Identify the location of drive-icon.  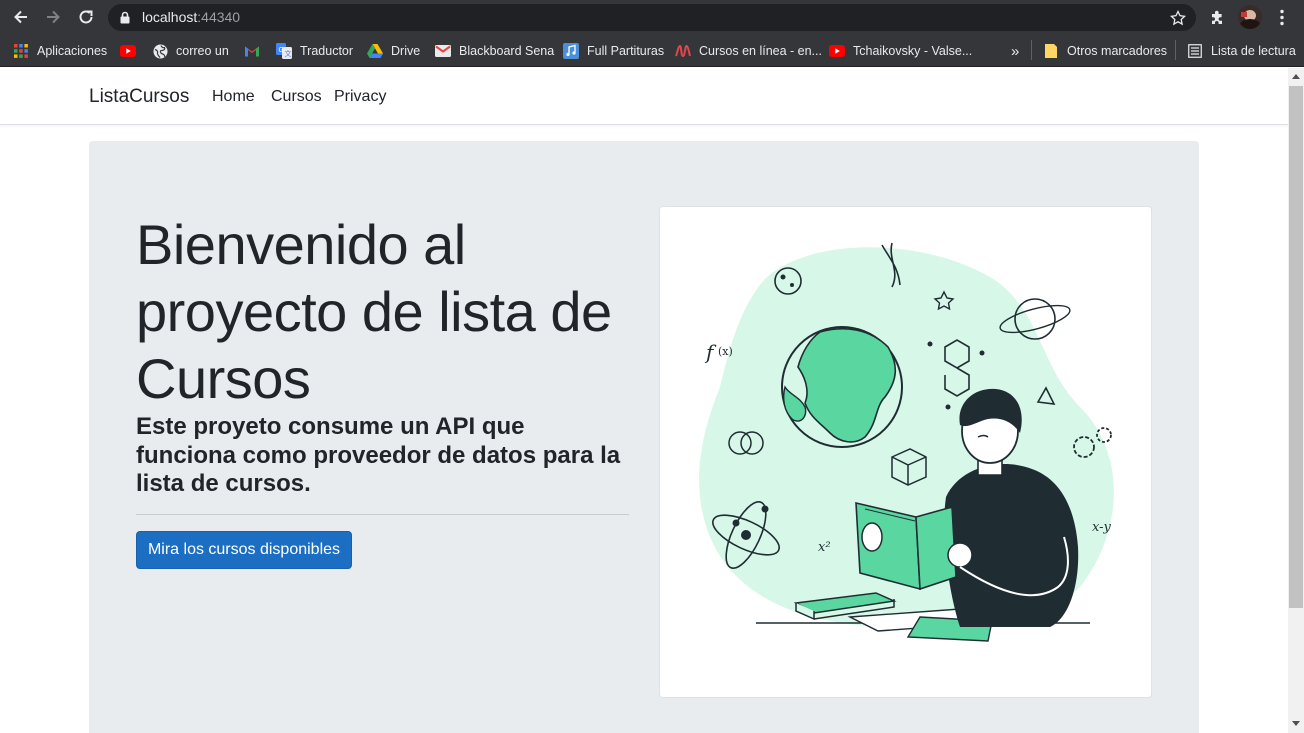
(375, 51).